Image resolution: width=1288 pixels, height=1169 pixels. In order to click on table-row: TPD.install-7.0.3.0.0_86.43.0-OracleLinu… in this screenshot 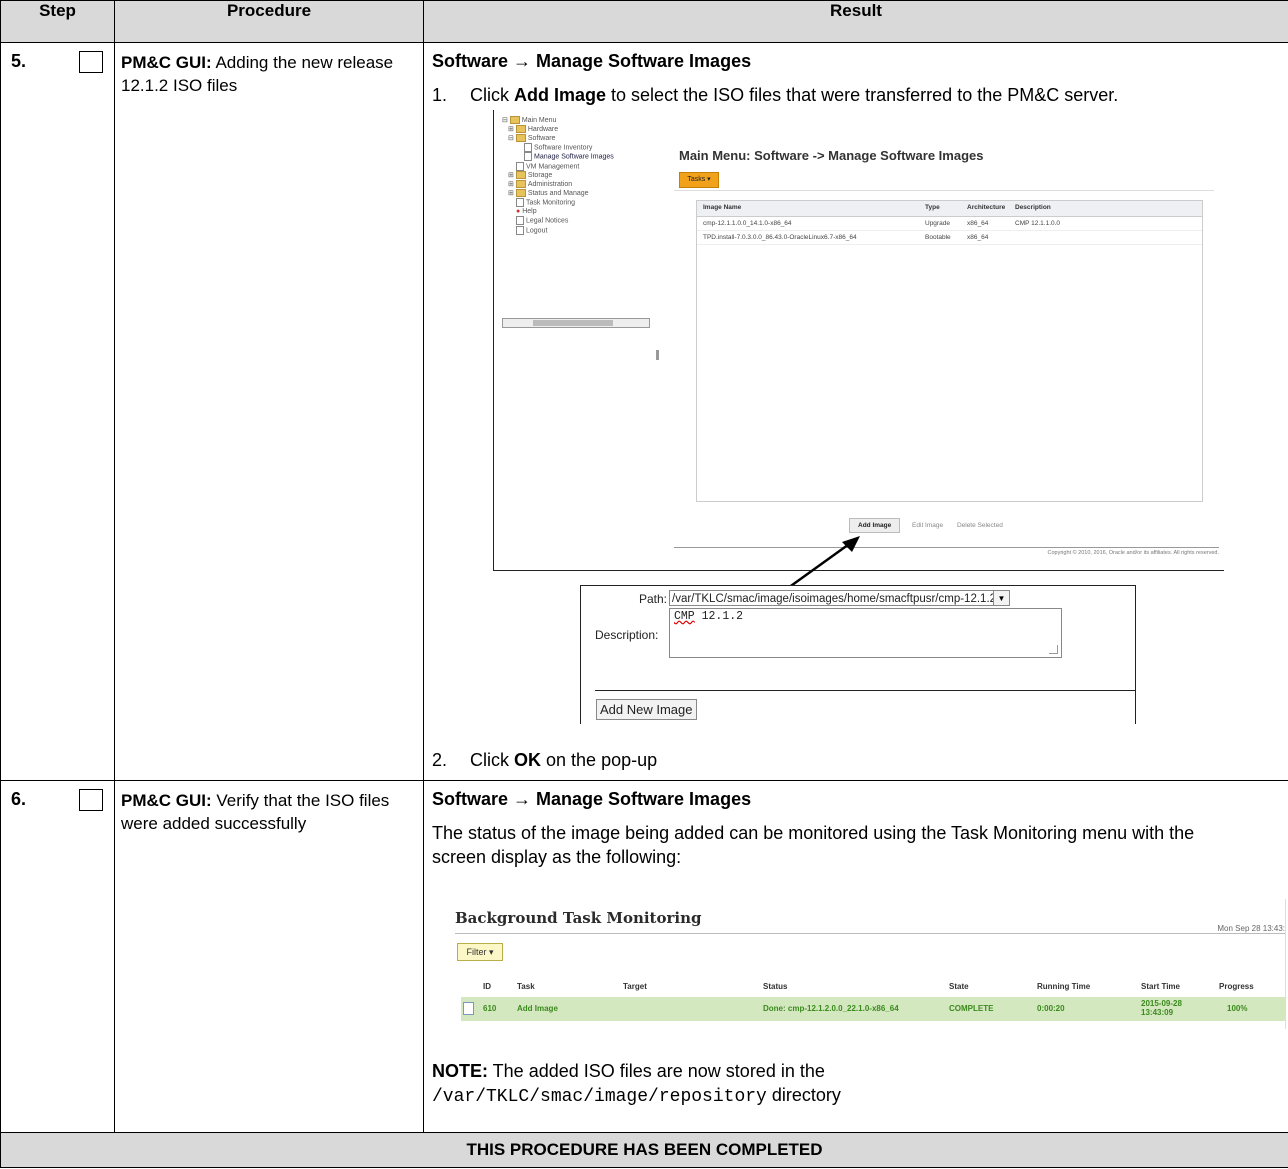, I will do `click(949, 238)`.